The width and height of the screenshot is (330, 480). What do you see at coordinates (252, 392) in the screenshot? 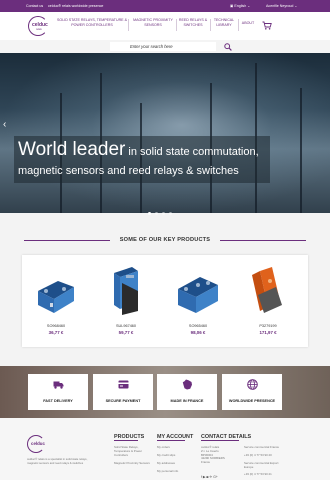
I see `feature-worldwide: WORLDWIDE PRESENCE` at bounding box center [252, 392].